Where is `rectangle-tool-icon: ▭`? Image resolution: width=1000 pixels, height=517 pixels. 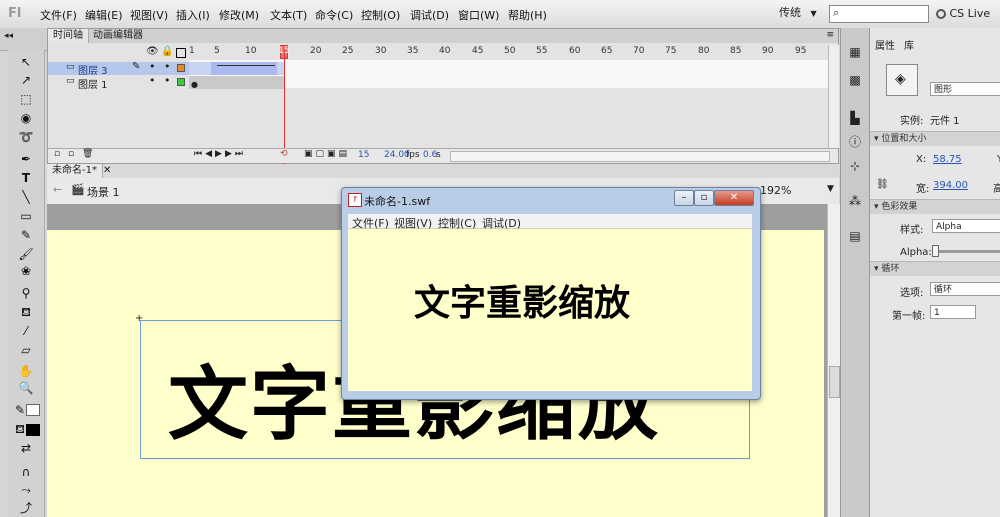 rectangle-tool-icon: ▭ is located at coordinates (26, 216).